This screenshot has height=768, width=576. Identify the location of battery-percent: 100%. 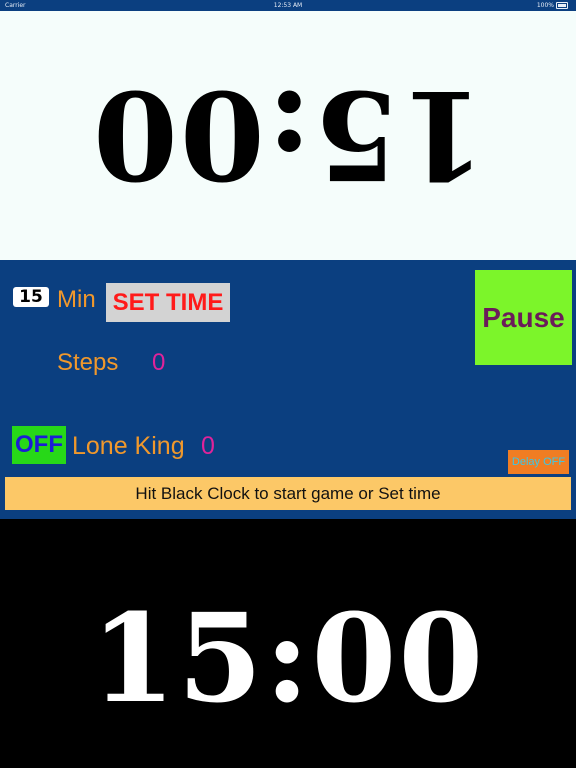
(545, 5).